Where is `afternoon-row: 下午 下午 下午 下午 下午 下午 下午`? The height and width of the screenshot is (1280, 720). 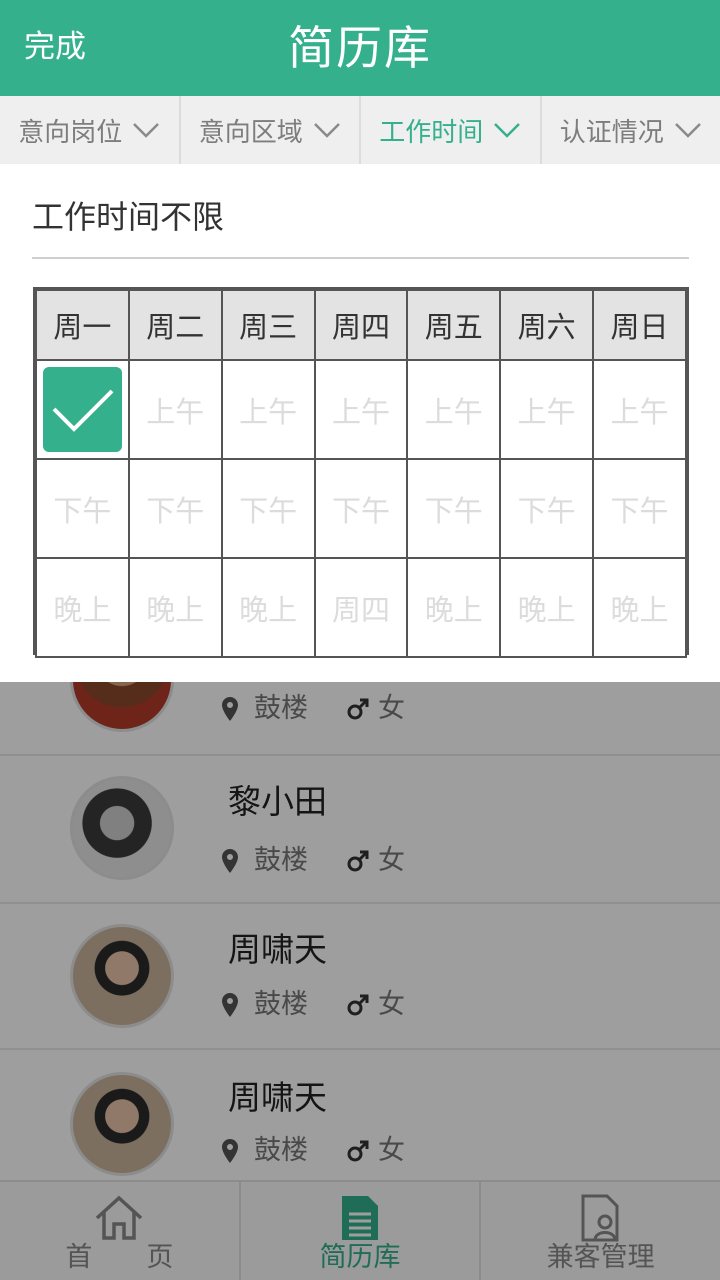 afternoon-row: 下午 下午 下午 下午 下午 下午 下午 is located at coordinates (361, 508).